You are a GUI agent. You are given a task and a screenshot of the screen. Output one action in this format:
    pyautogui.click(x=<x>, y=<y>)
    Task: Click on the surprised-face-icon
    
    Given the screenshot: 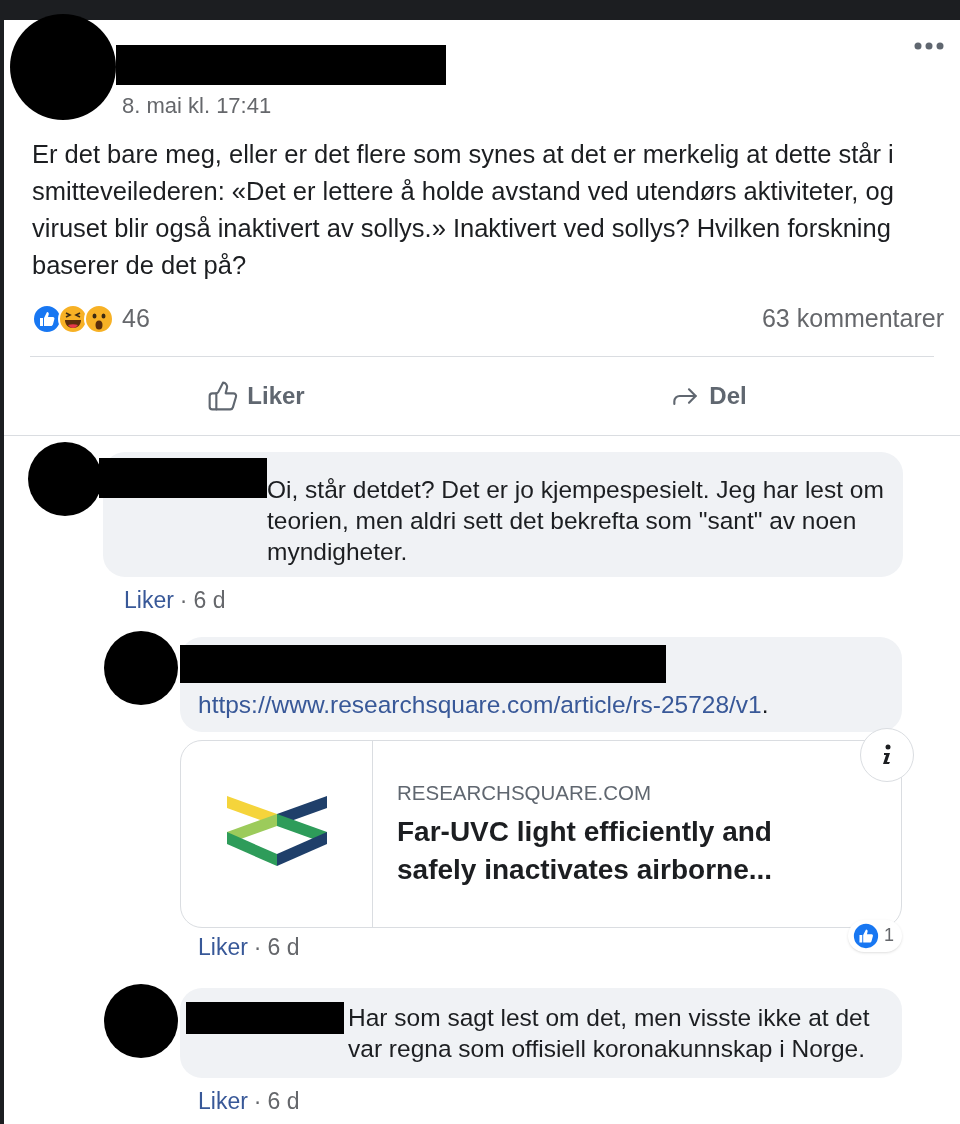 What is the action you would take?
    pyautogui.click(x=99, y=318)
    